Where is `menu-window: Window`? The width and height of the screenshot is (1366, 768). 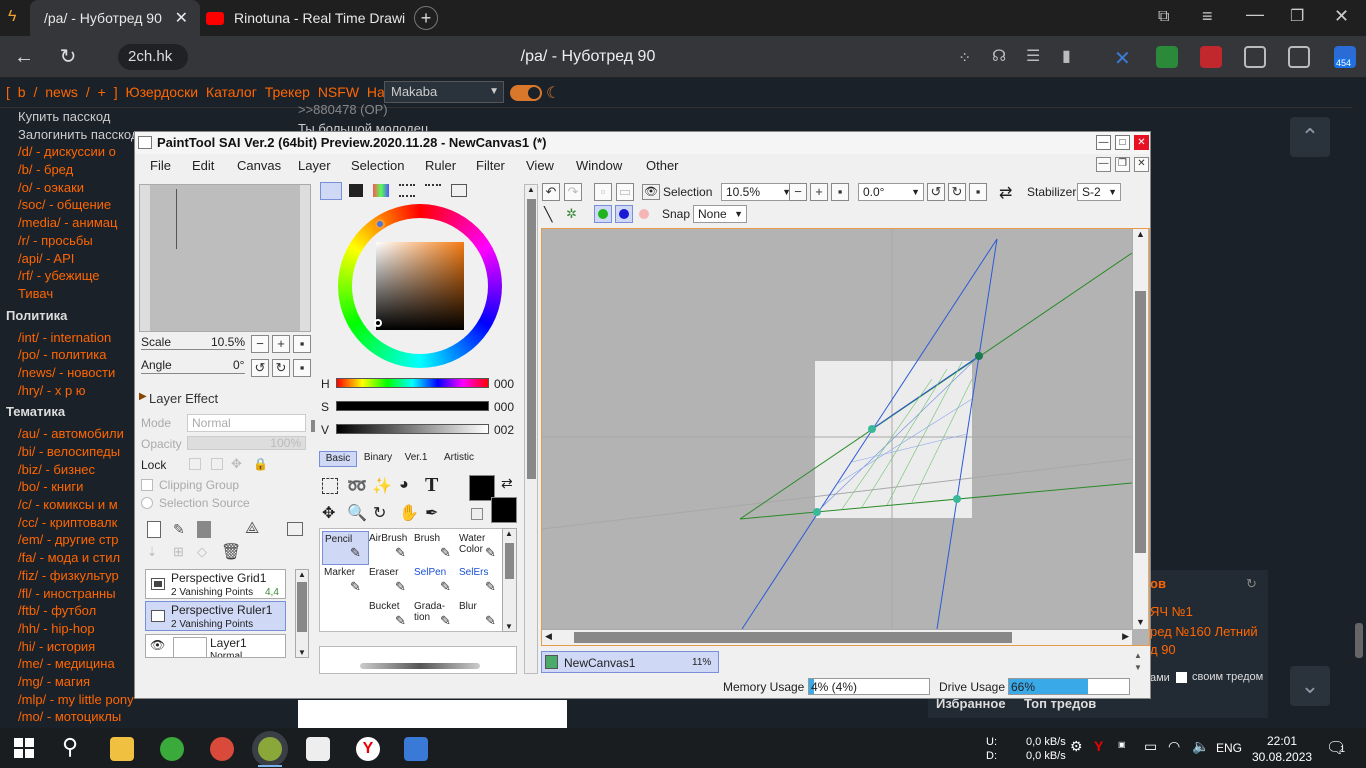
menu-window: Window is located at coordinates (599, 166).